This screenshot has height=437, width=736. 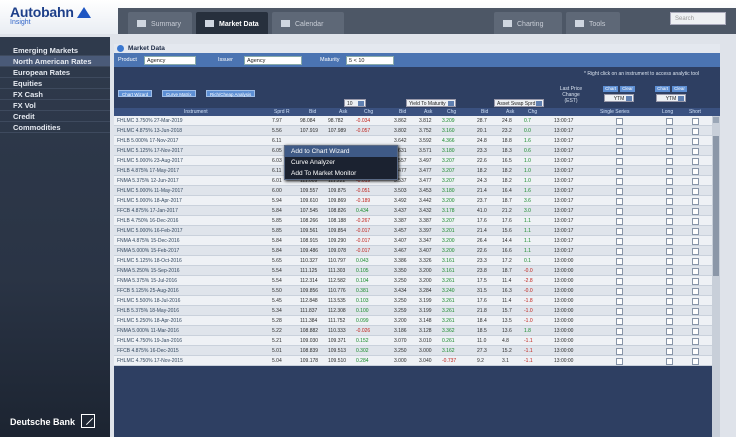 I want to click on tenor-select: 10, so click(x=355, y=103).